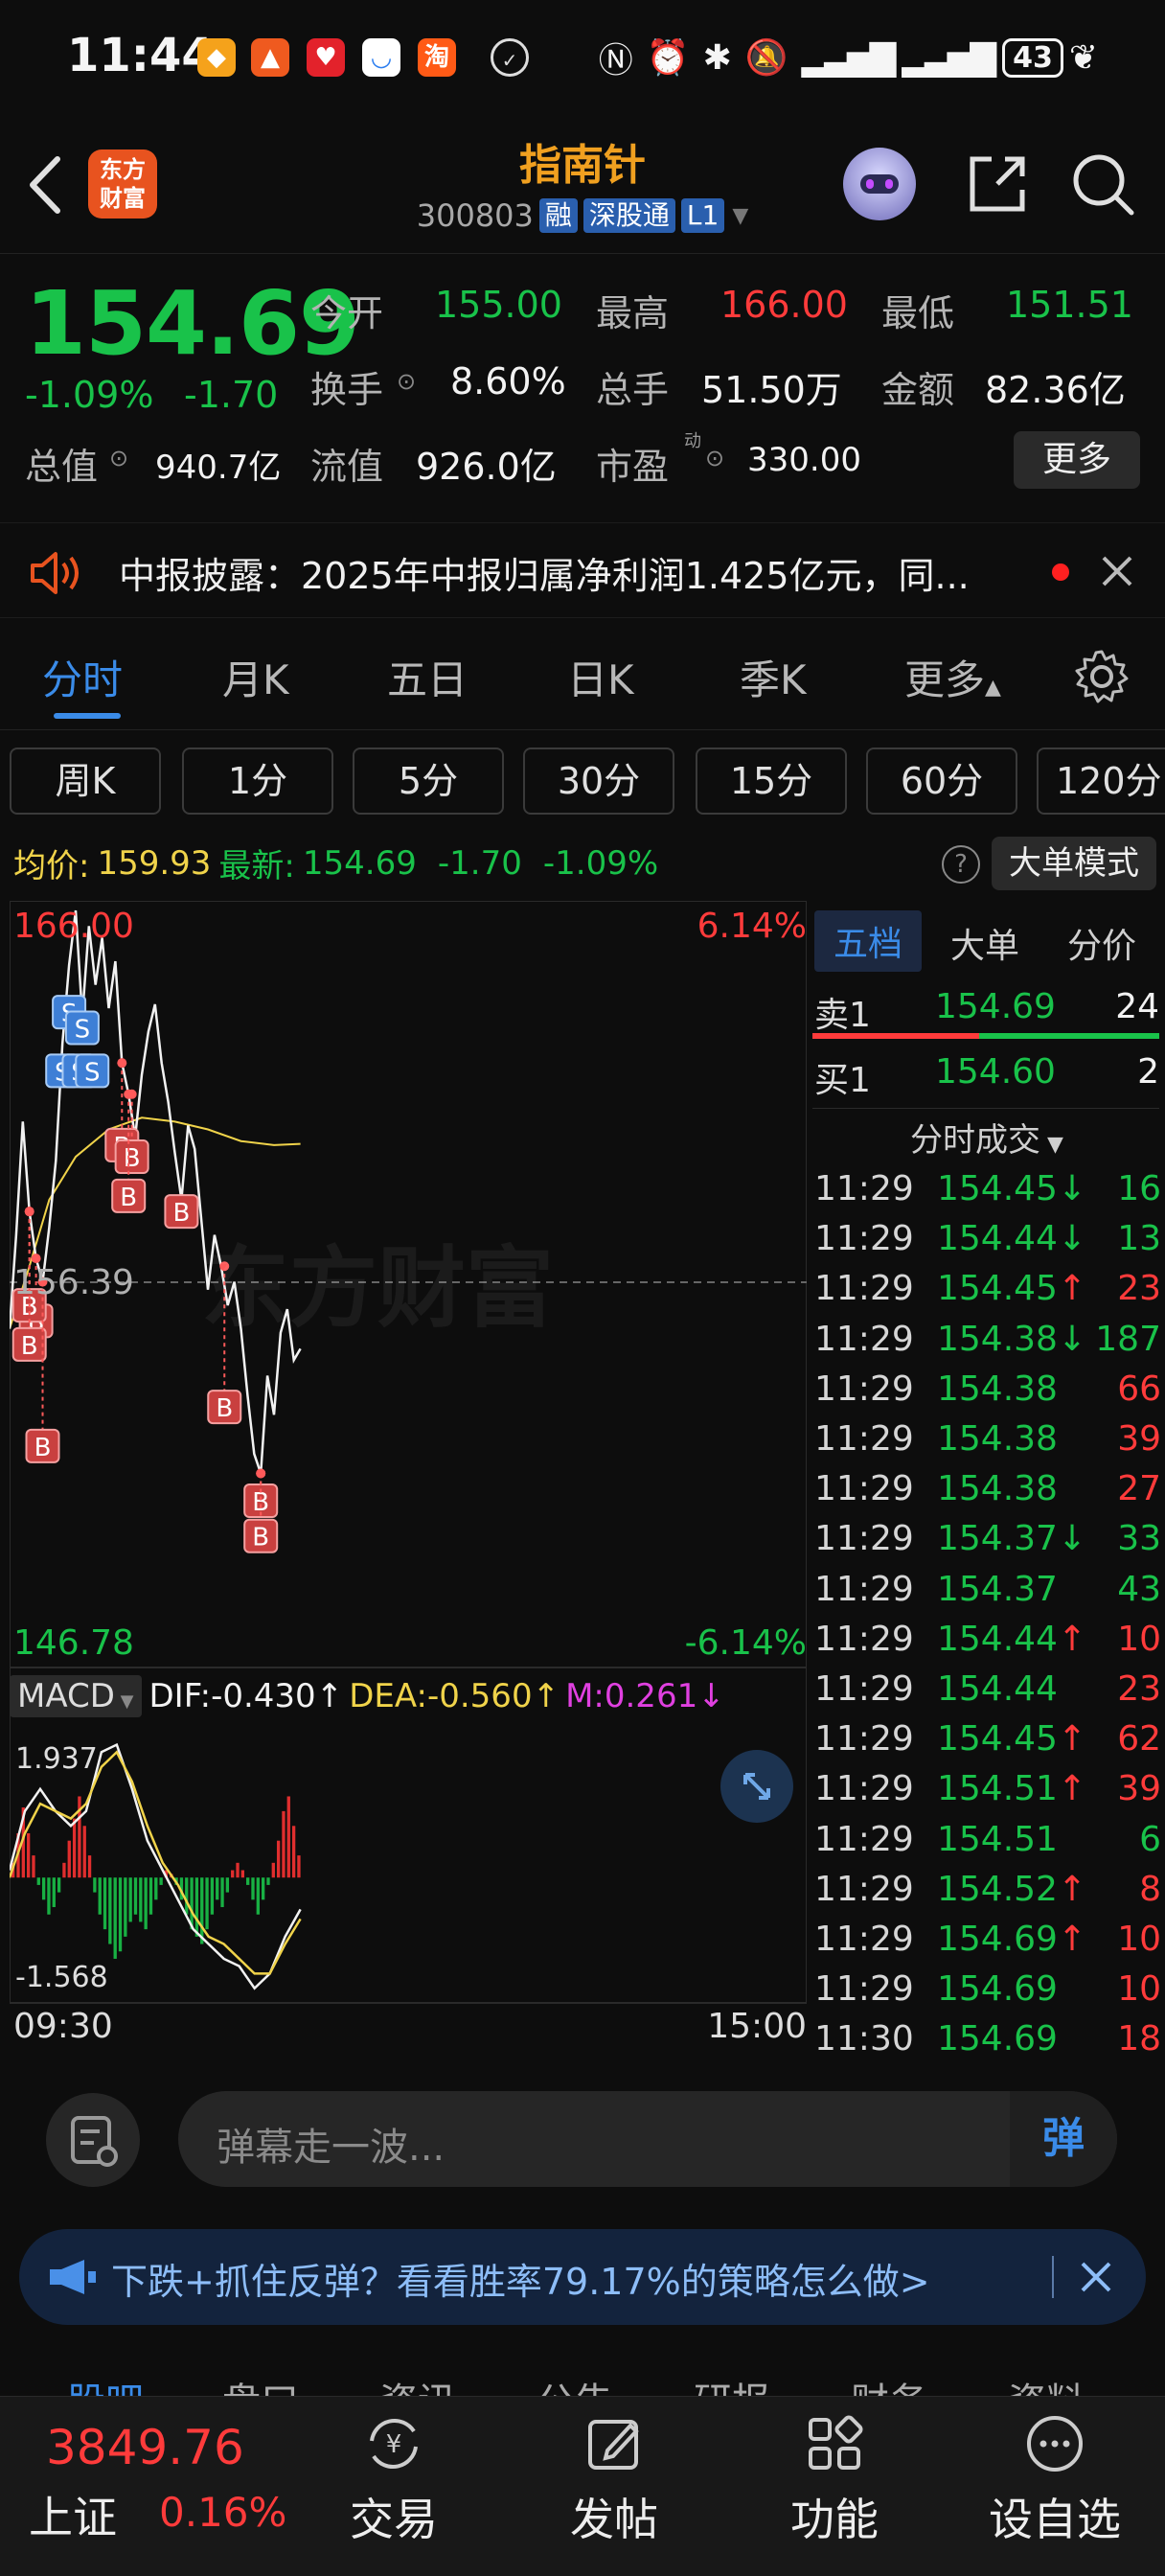  What do you see at coordinates (1077, 460) in the screenshot?
I see `more-quote-button: 更多` at bounding box center [1077, 460].